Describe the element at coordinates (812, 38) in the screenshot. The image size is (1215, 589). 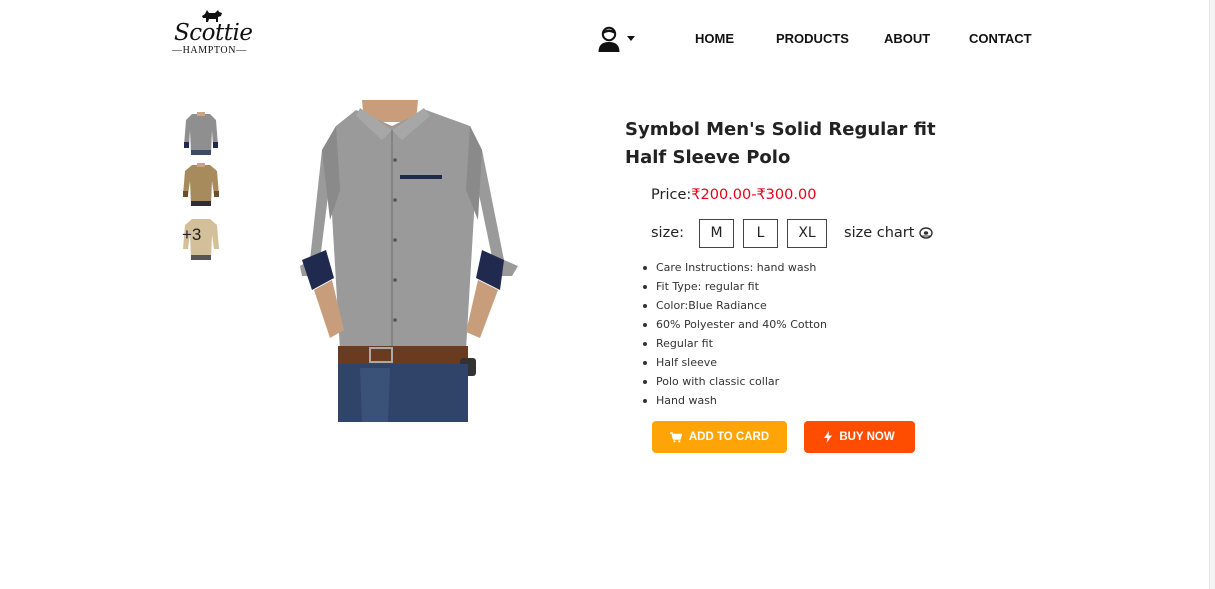
I see `nav-products: PRODUCTS` at that location.